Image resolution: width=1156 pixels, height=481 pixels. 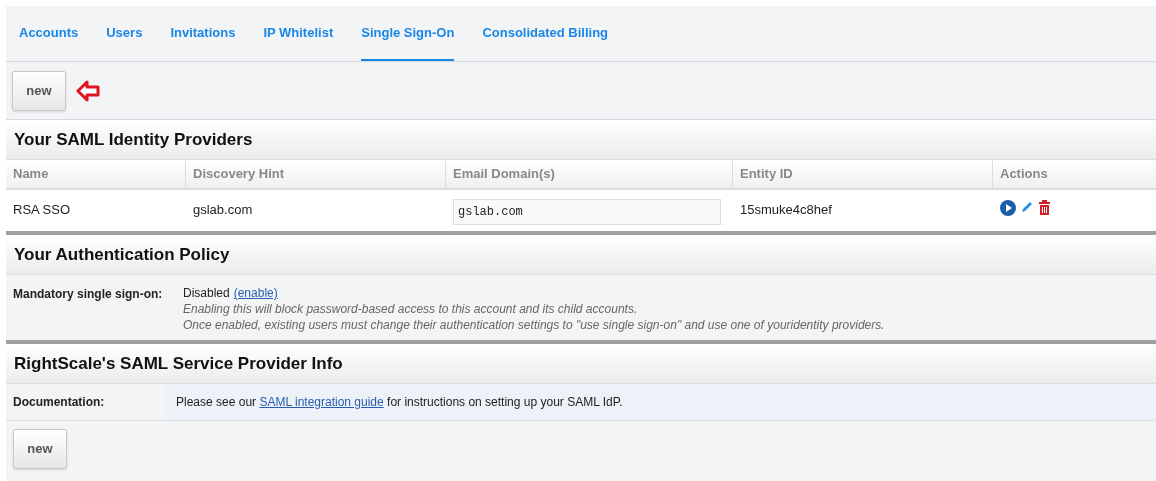 I want to click on trash-icon, so click(x=1044, y=207).